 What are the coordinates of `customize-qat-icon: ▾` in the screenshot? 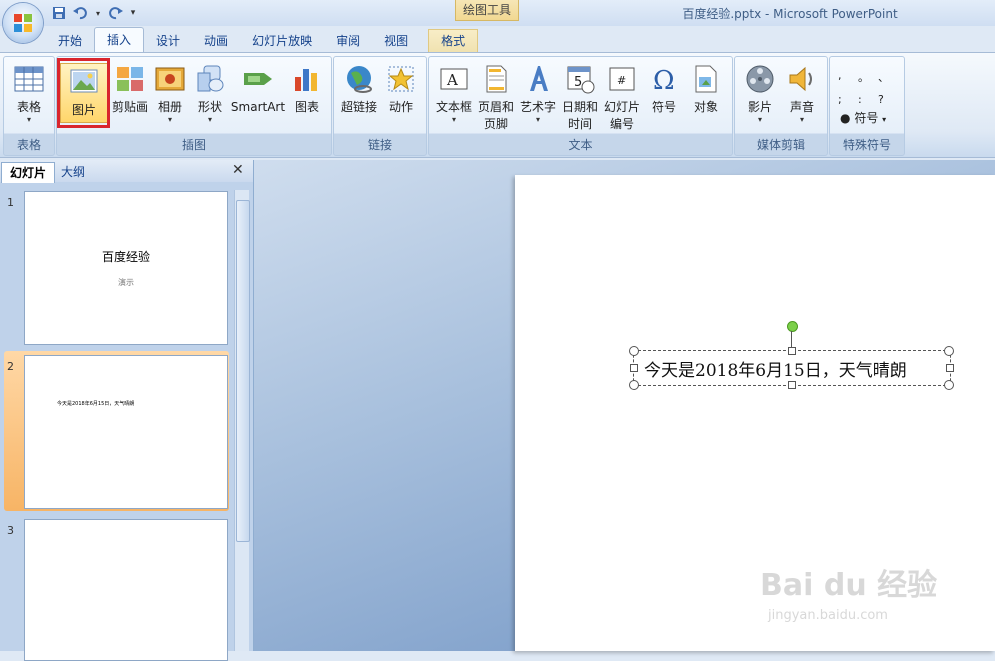 It's located at (133, 13).